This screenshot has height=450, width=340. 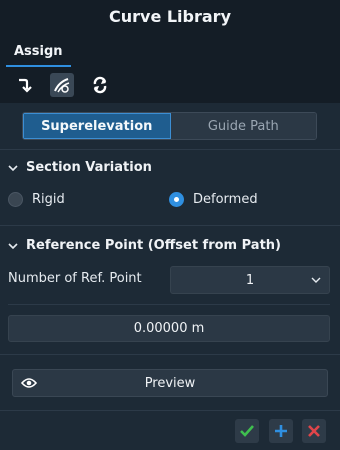 I want to click on section-variation-title: Section Variation, so click(x=89, y=167).